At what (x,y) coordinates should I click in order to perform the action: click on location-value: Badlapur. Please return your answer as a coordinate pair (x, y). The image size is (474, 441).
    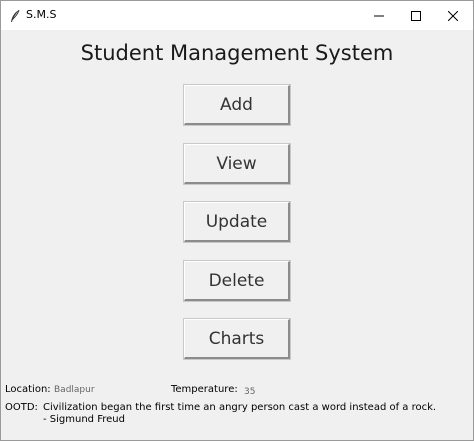
    Looking at the image, I should click on (74, 390).